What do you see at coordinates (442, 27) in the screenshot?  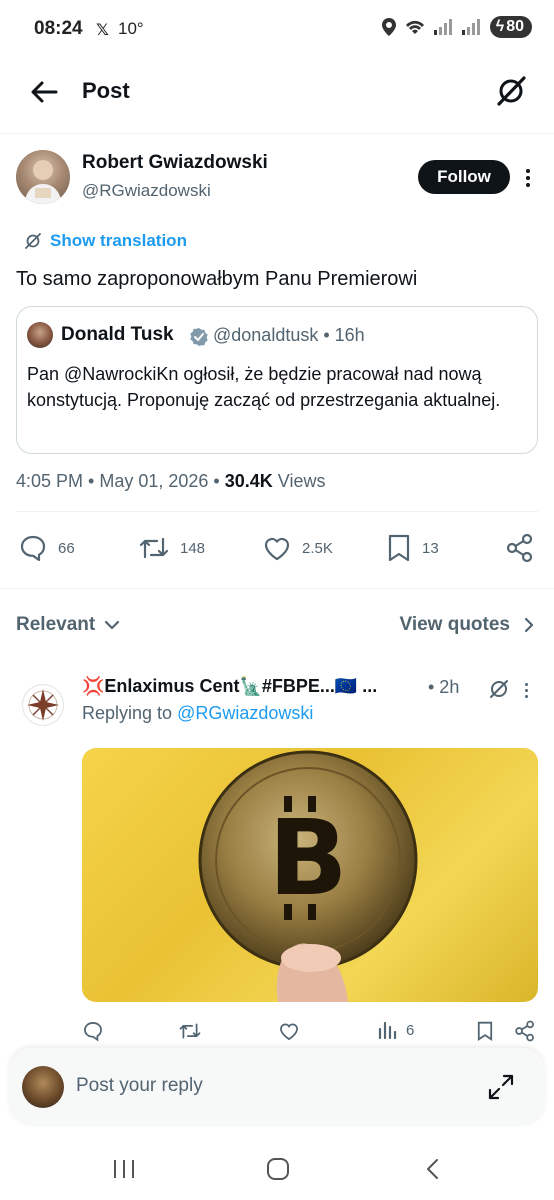 I see `signal-icon` at bounding box center [442, 27].